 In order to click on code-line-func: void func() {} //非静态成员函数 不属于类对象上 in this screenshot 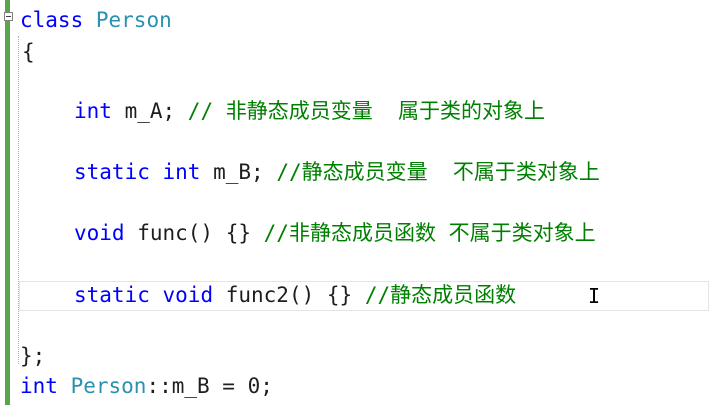, I will do `click(335, 233)`.